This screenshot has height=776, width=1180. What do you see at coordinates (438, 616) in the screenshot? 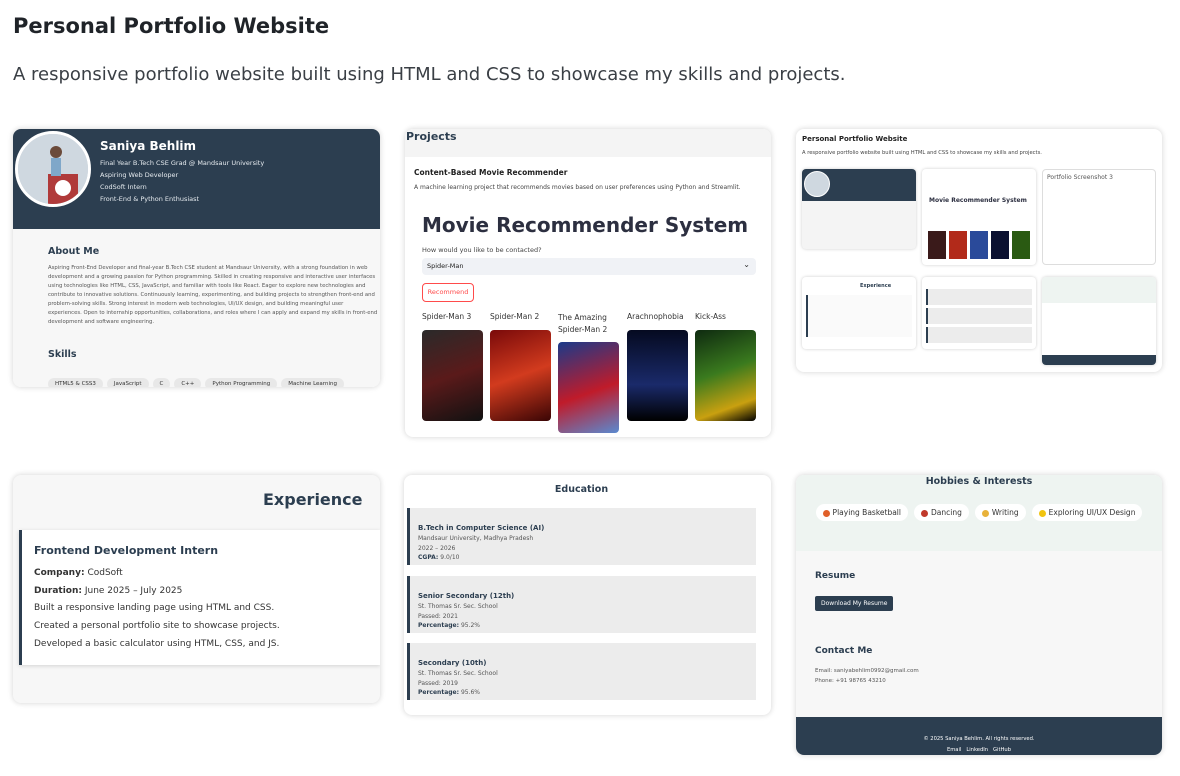
I see `edu-line: Passed: 2021` at bounding box center [438, 616].